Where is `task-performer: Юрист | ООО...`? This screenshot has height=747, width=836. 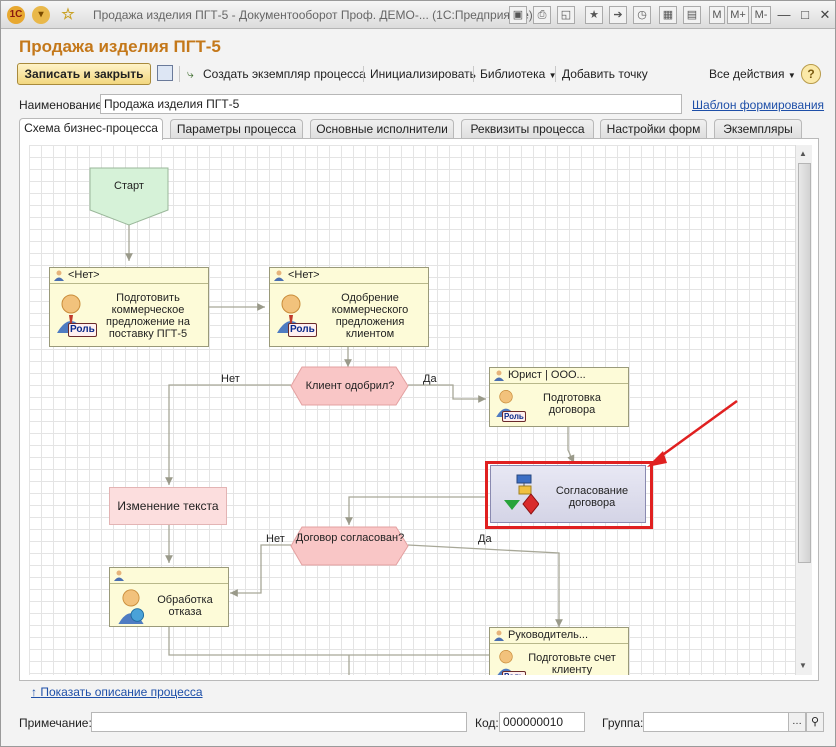
task-performer: Юрист | ООО... is located at coordinates (559, 376).